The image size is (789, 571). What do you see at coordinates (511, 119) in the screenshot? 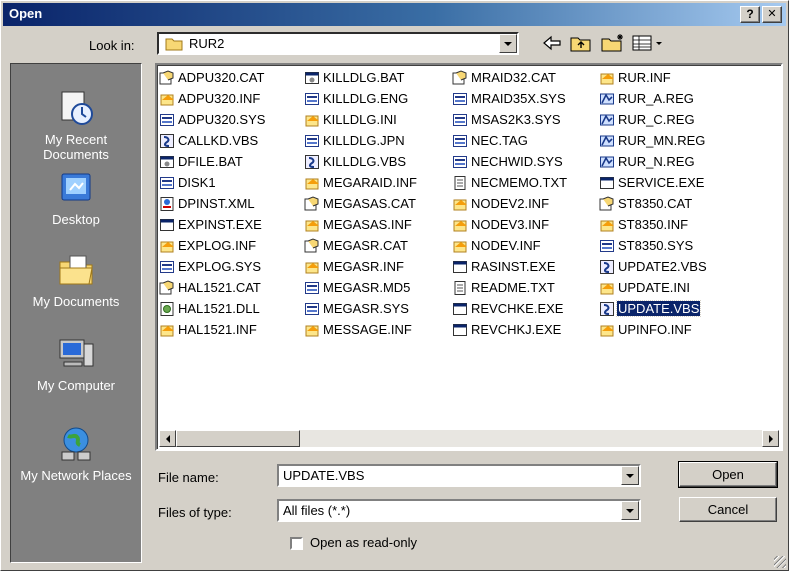
I see `file-item: MSAS2K3.SYS` at bounding box center [511, 119].